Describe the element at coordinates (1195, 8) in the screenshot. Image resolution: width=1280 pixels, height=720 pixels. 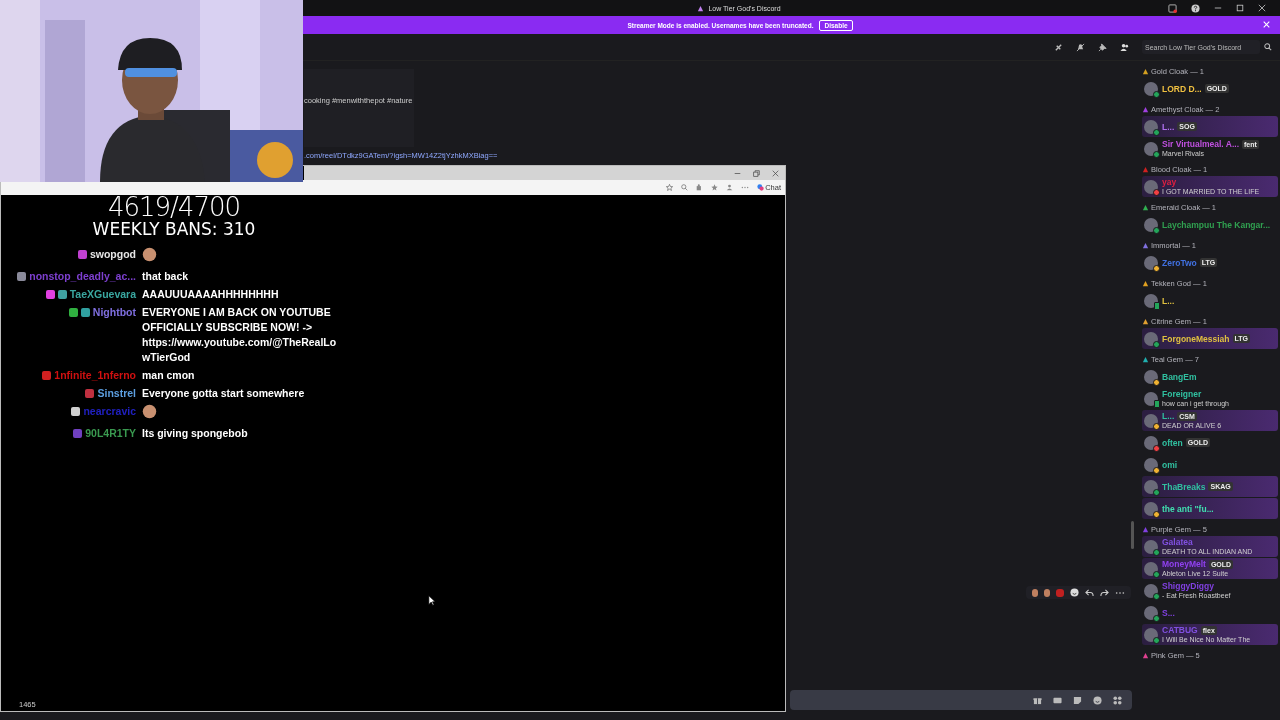
I see `help-icon` at that location.